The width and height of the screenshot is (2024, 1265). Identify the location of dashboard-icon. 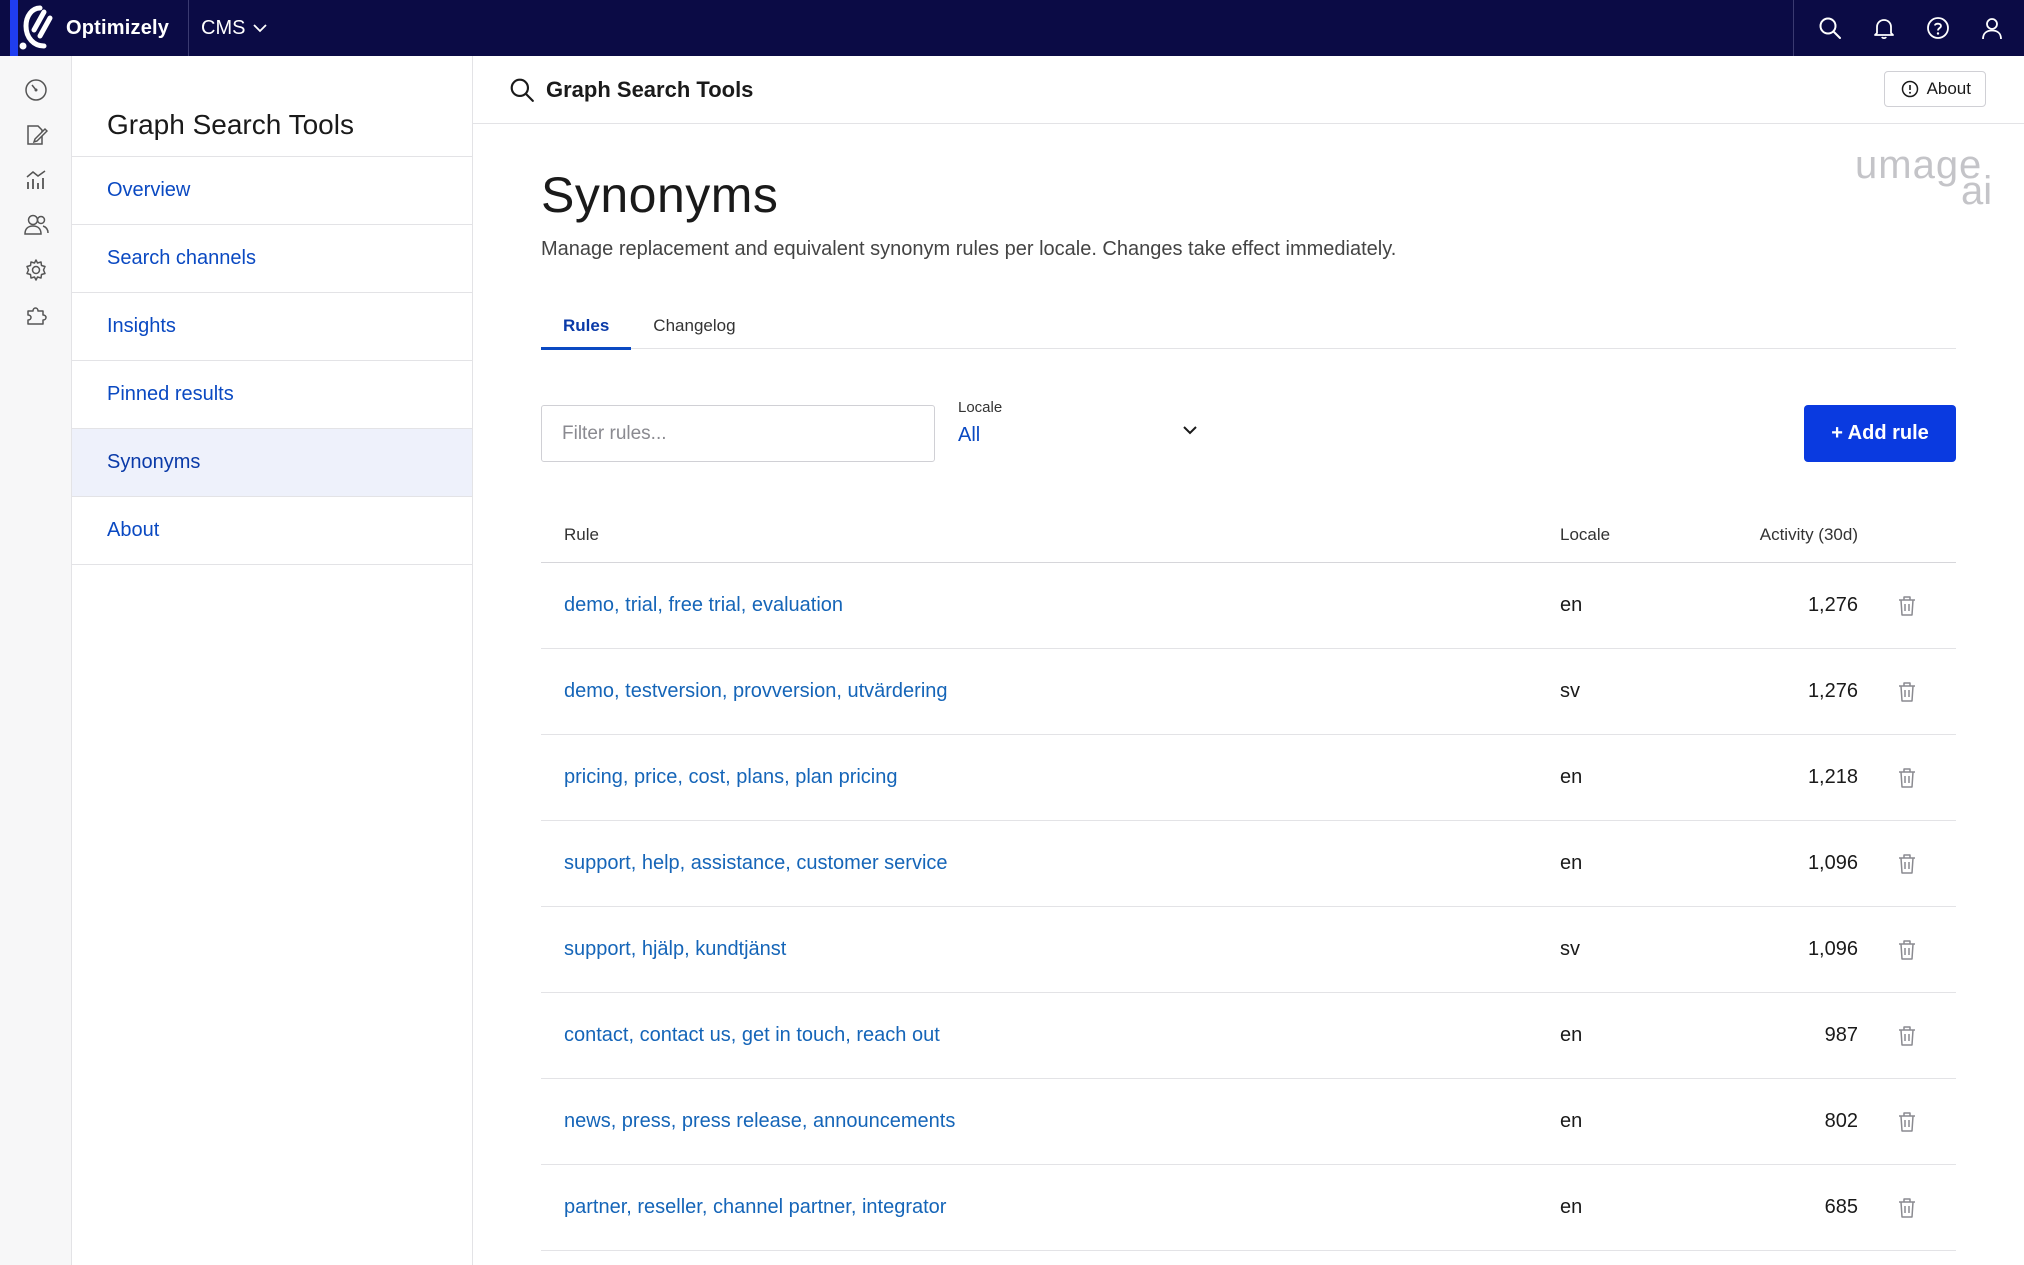
(36, 89).